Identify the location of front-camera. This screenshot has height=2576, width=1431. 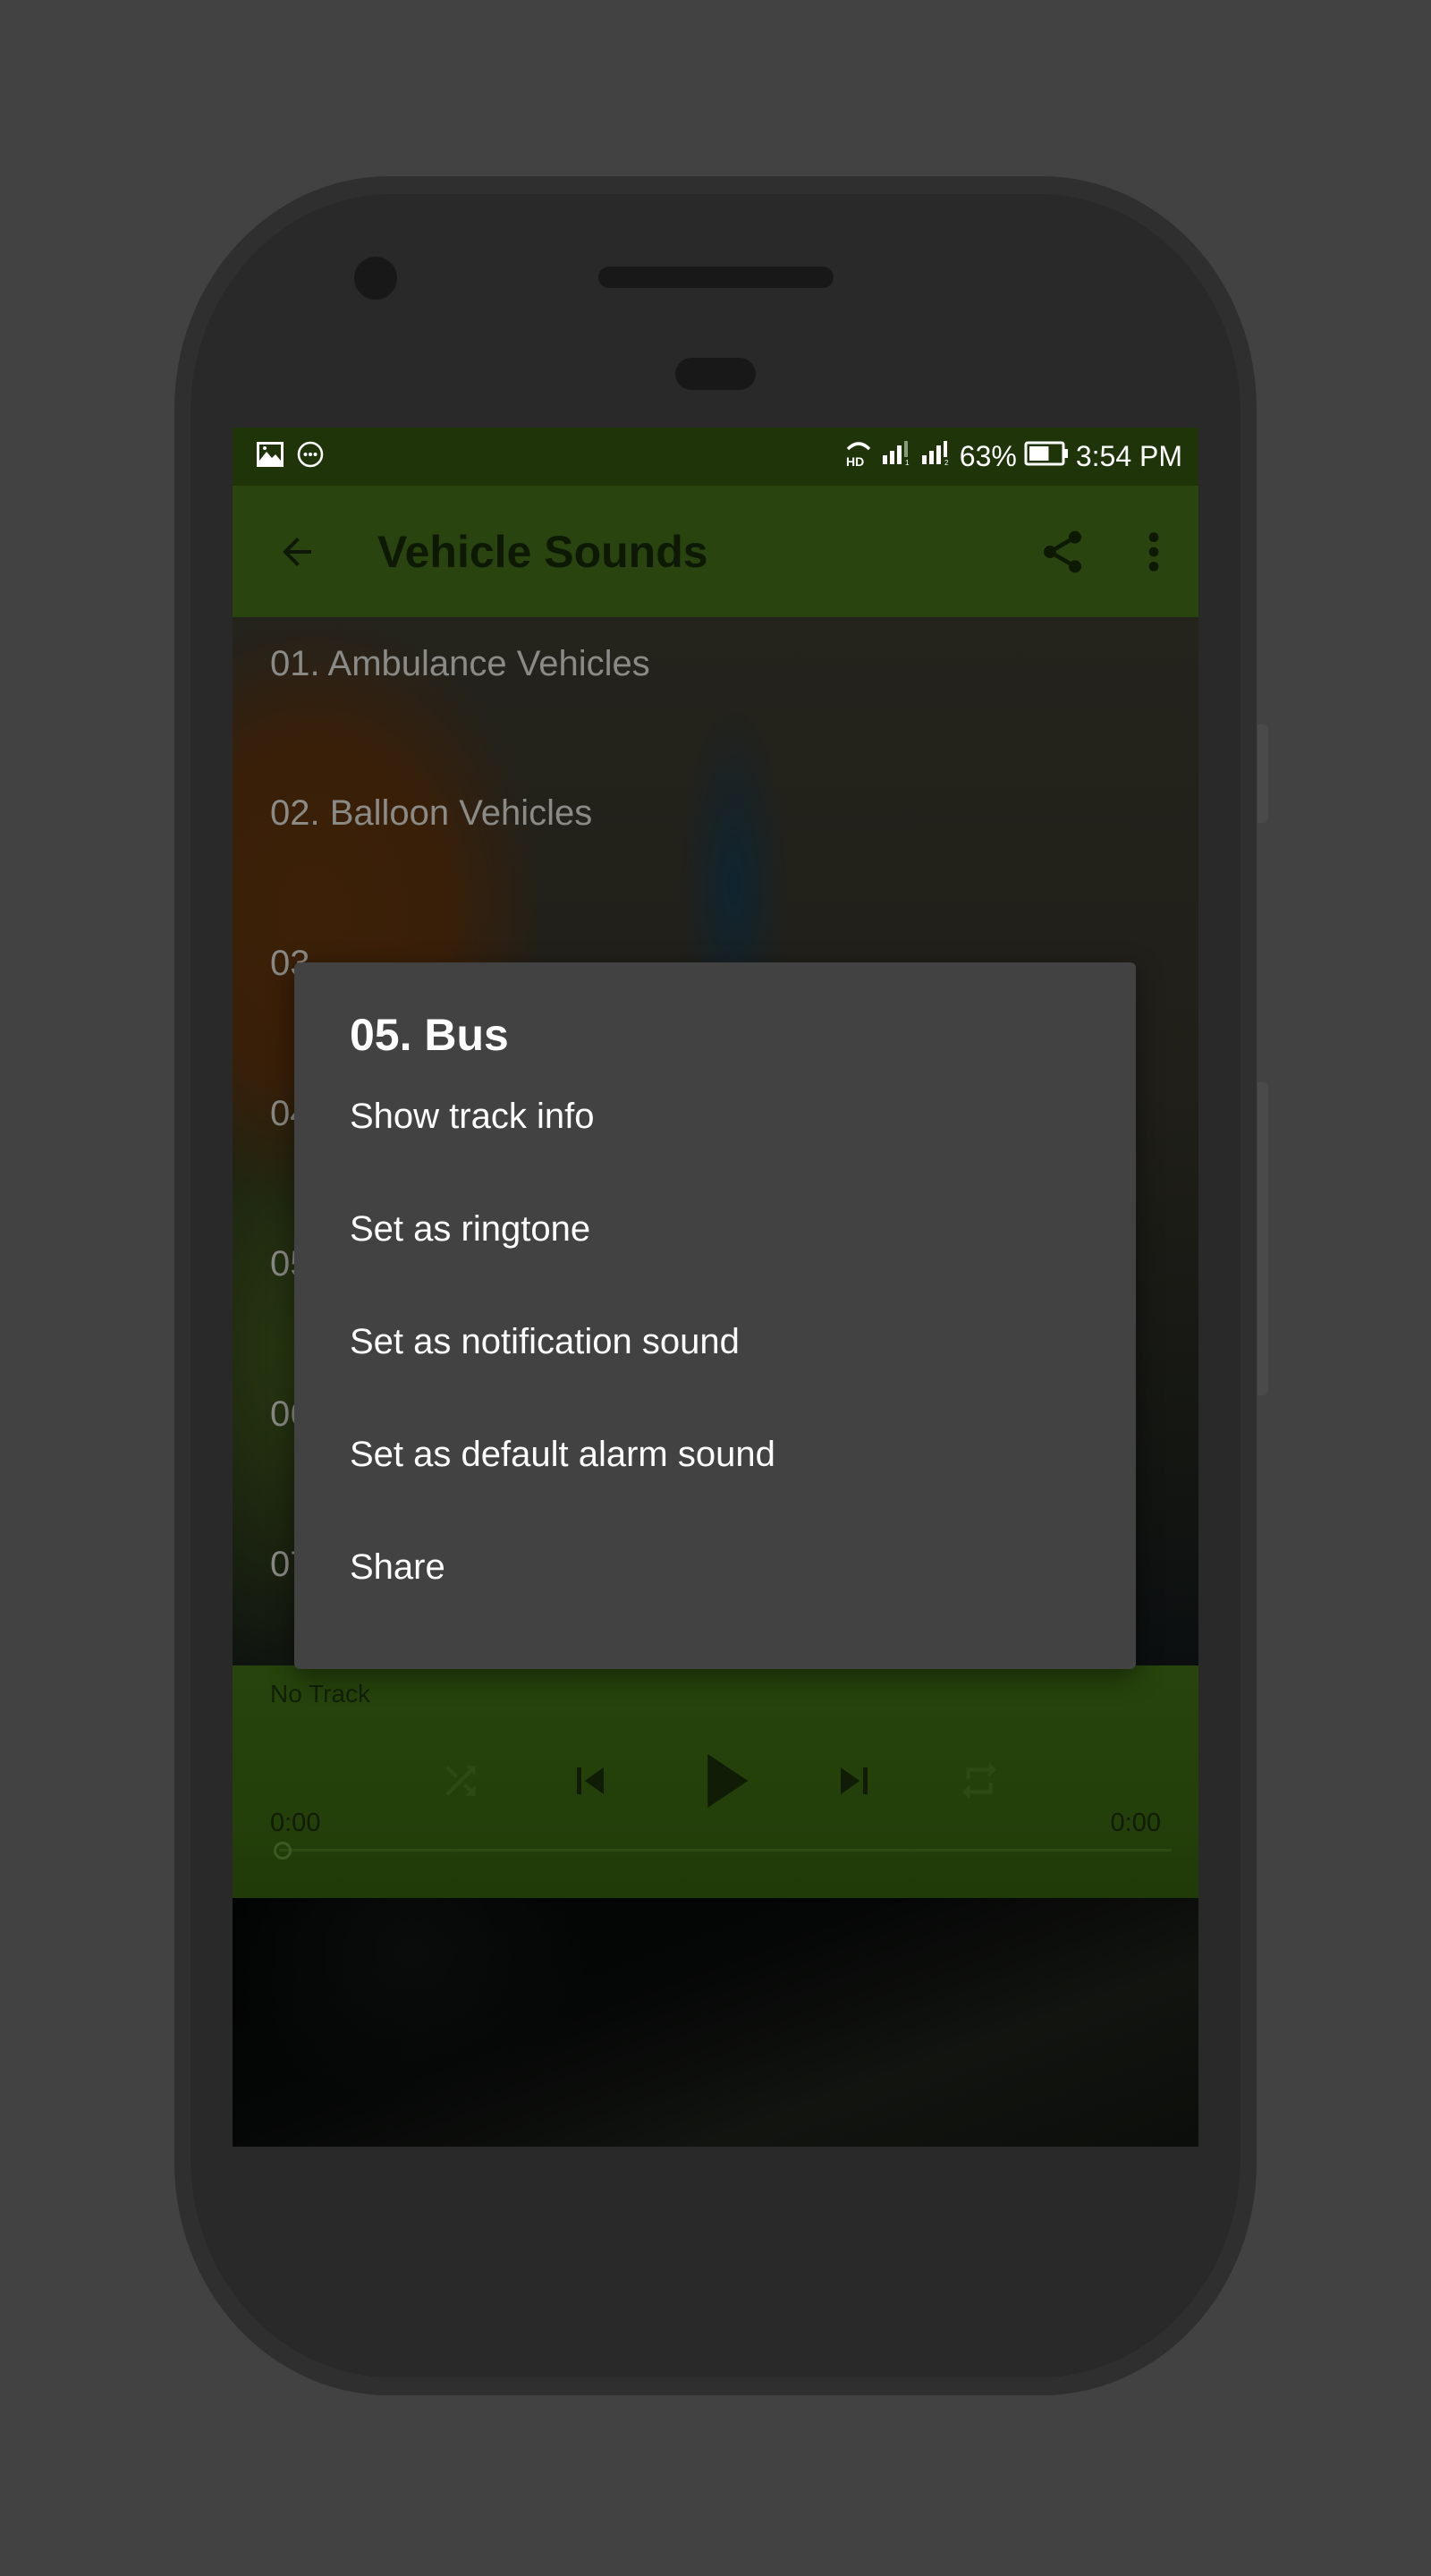
(375, 278).